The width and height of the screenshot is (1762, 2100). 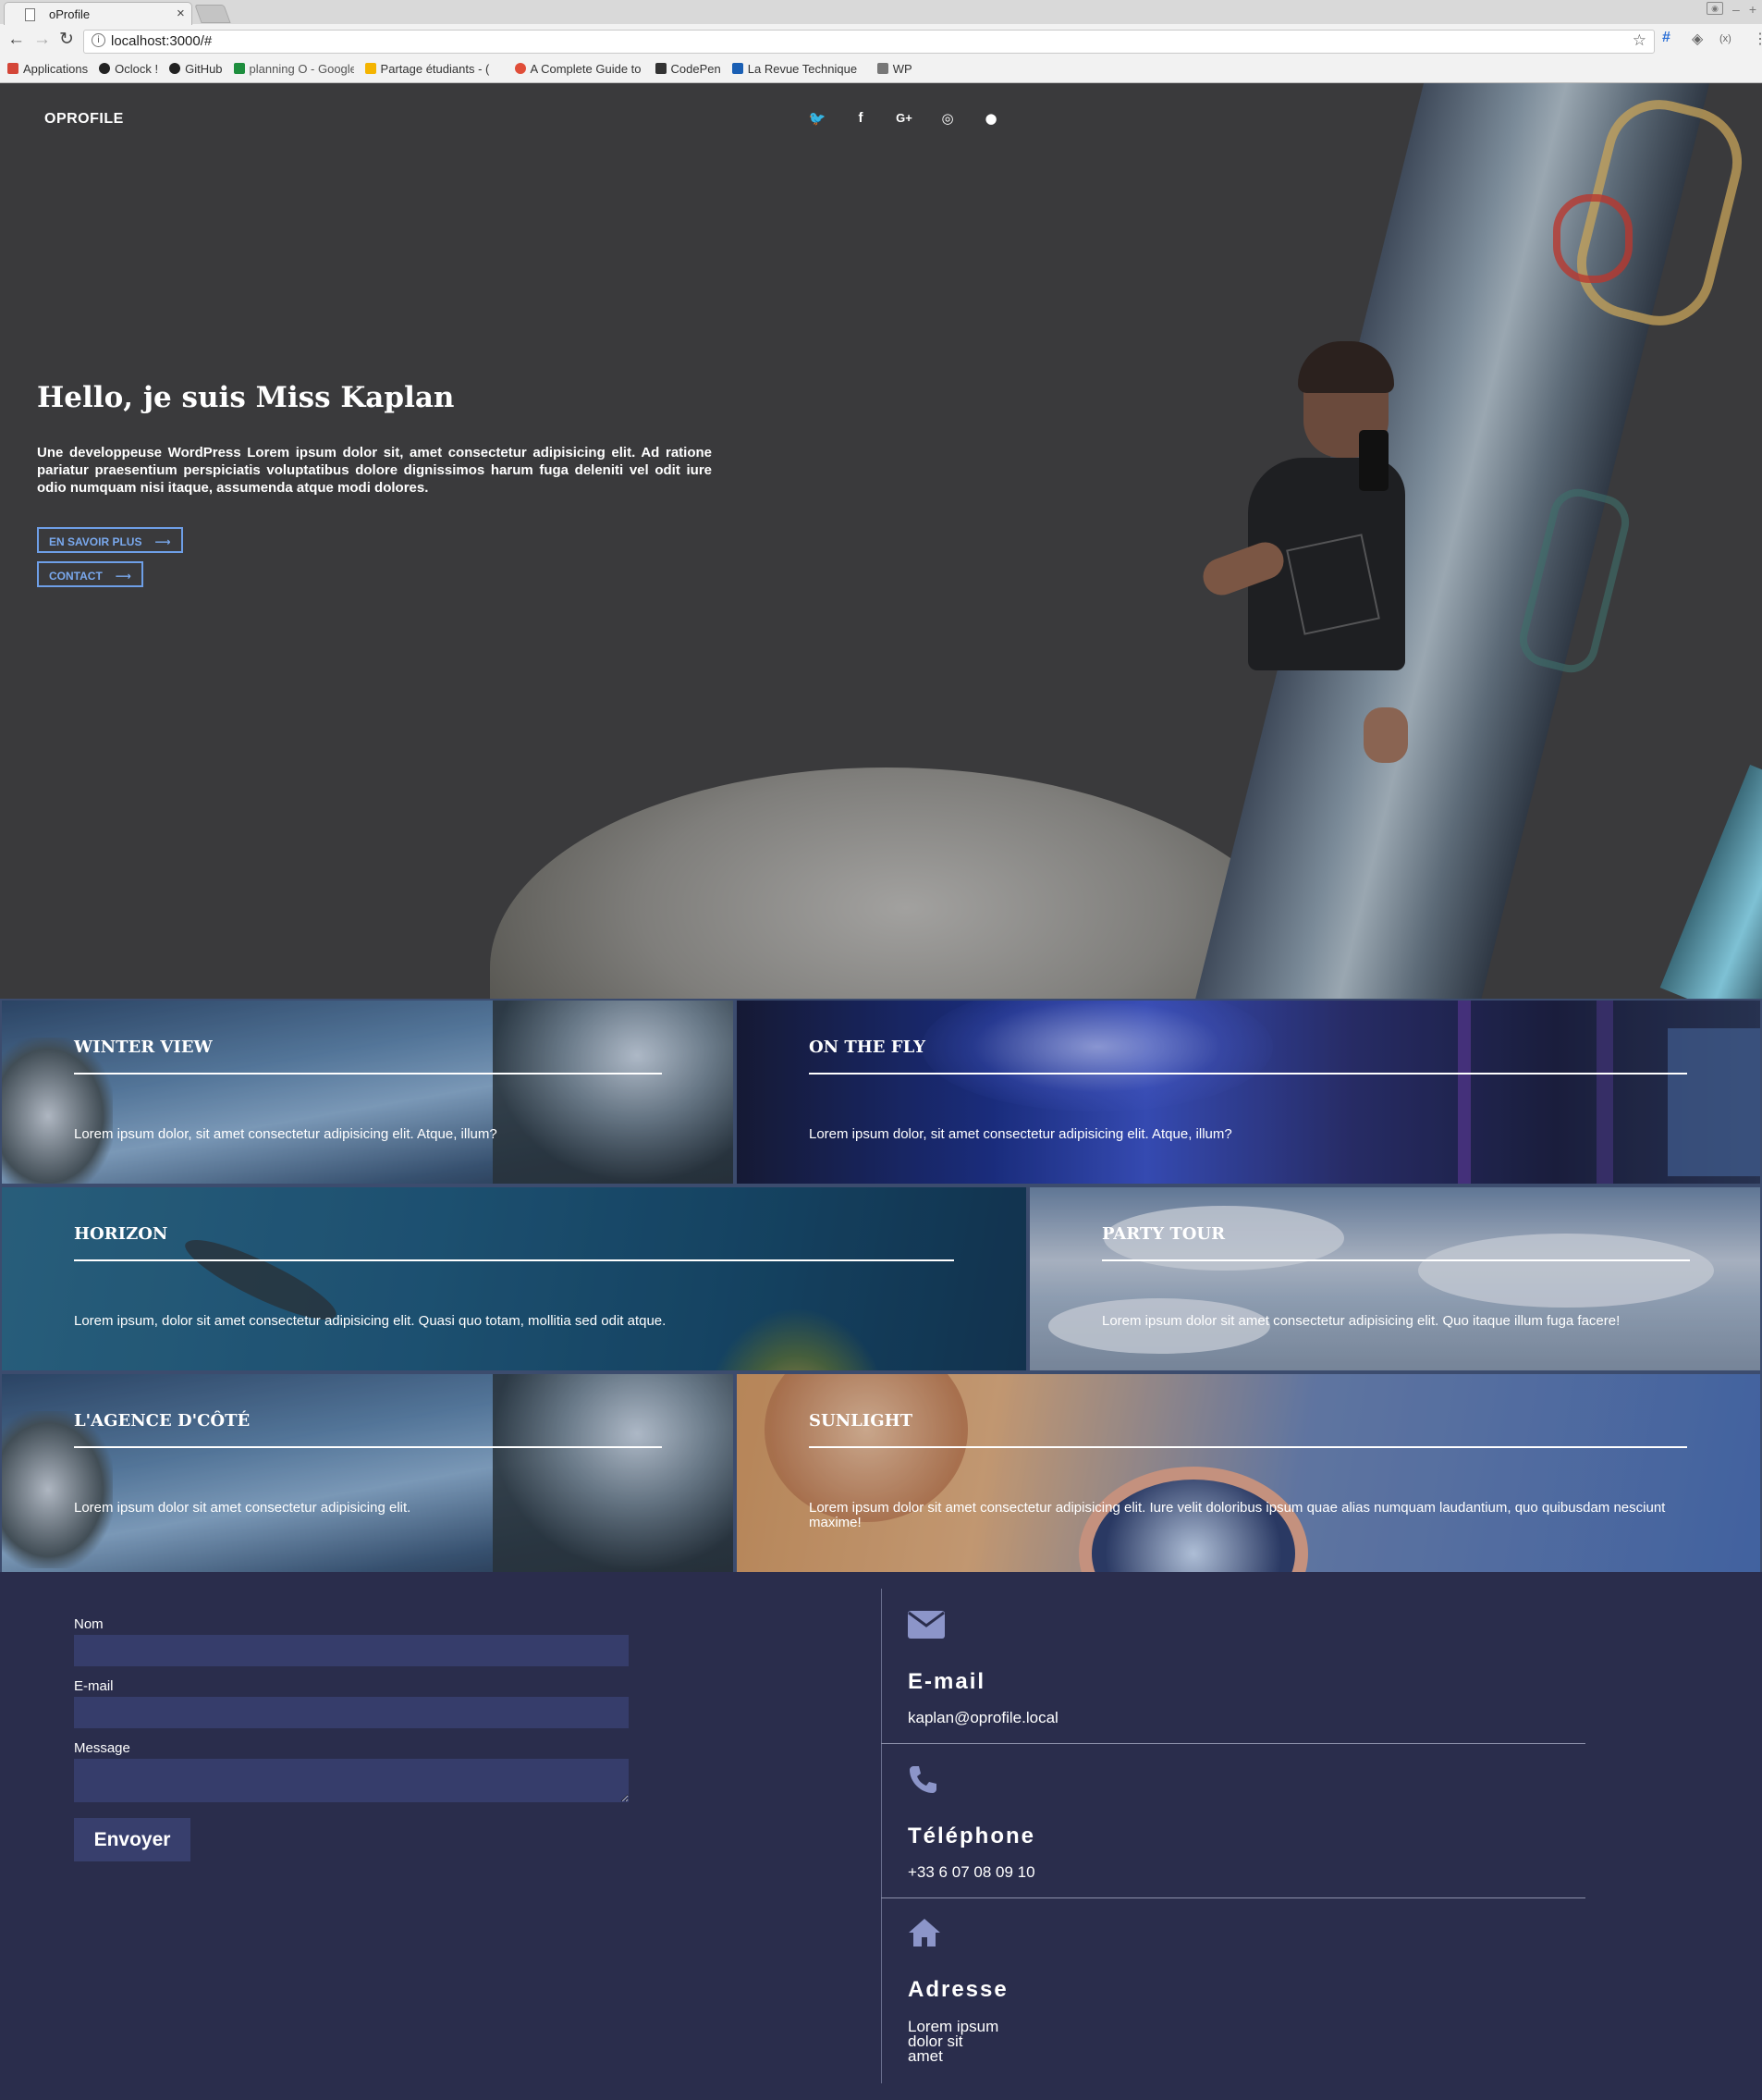 What do you see at coordinates (137, 68) in the screenshot?
I see `bookmark-label: Oclock !` at bounding box center [137, 68].